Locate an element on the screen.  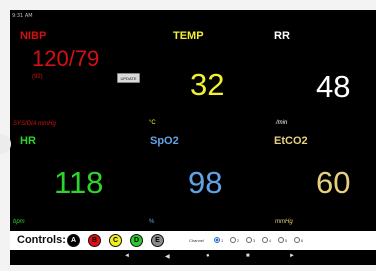
hr-label: HR is located at coordinates (28, 141).